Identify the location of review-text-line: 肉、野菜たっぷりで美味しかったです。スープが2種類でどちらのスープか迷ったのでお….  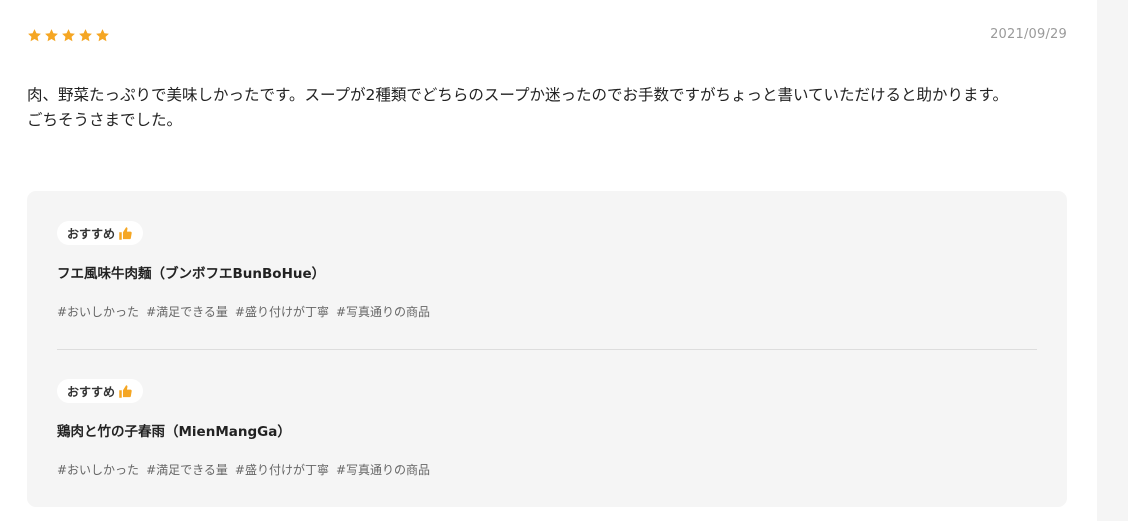
(517, 95).